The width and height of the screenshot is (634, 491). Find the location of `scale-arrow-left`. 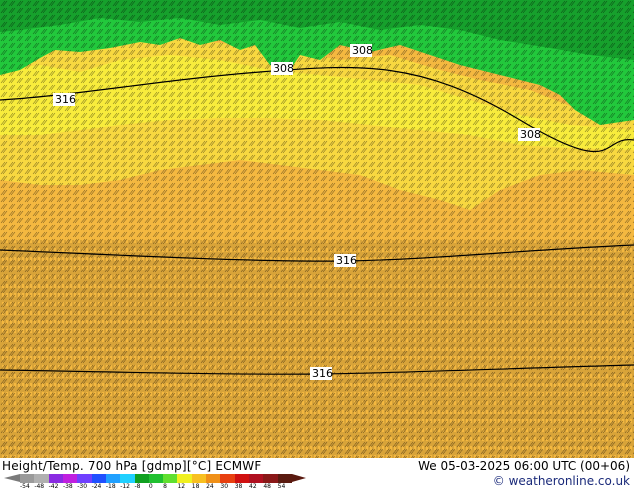

scale-arrow-left is located at coordinates (12, 478).